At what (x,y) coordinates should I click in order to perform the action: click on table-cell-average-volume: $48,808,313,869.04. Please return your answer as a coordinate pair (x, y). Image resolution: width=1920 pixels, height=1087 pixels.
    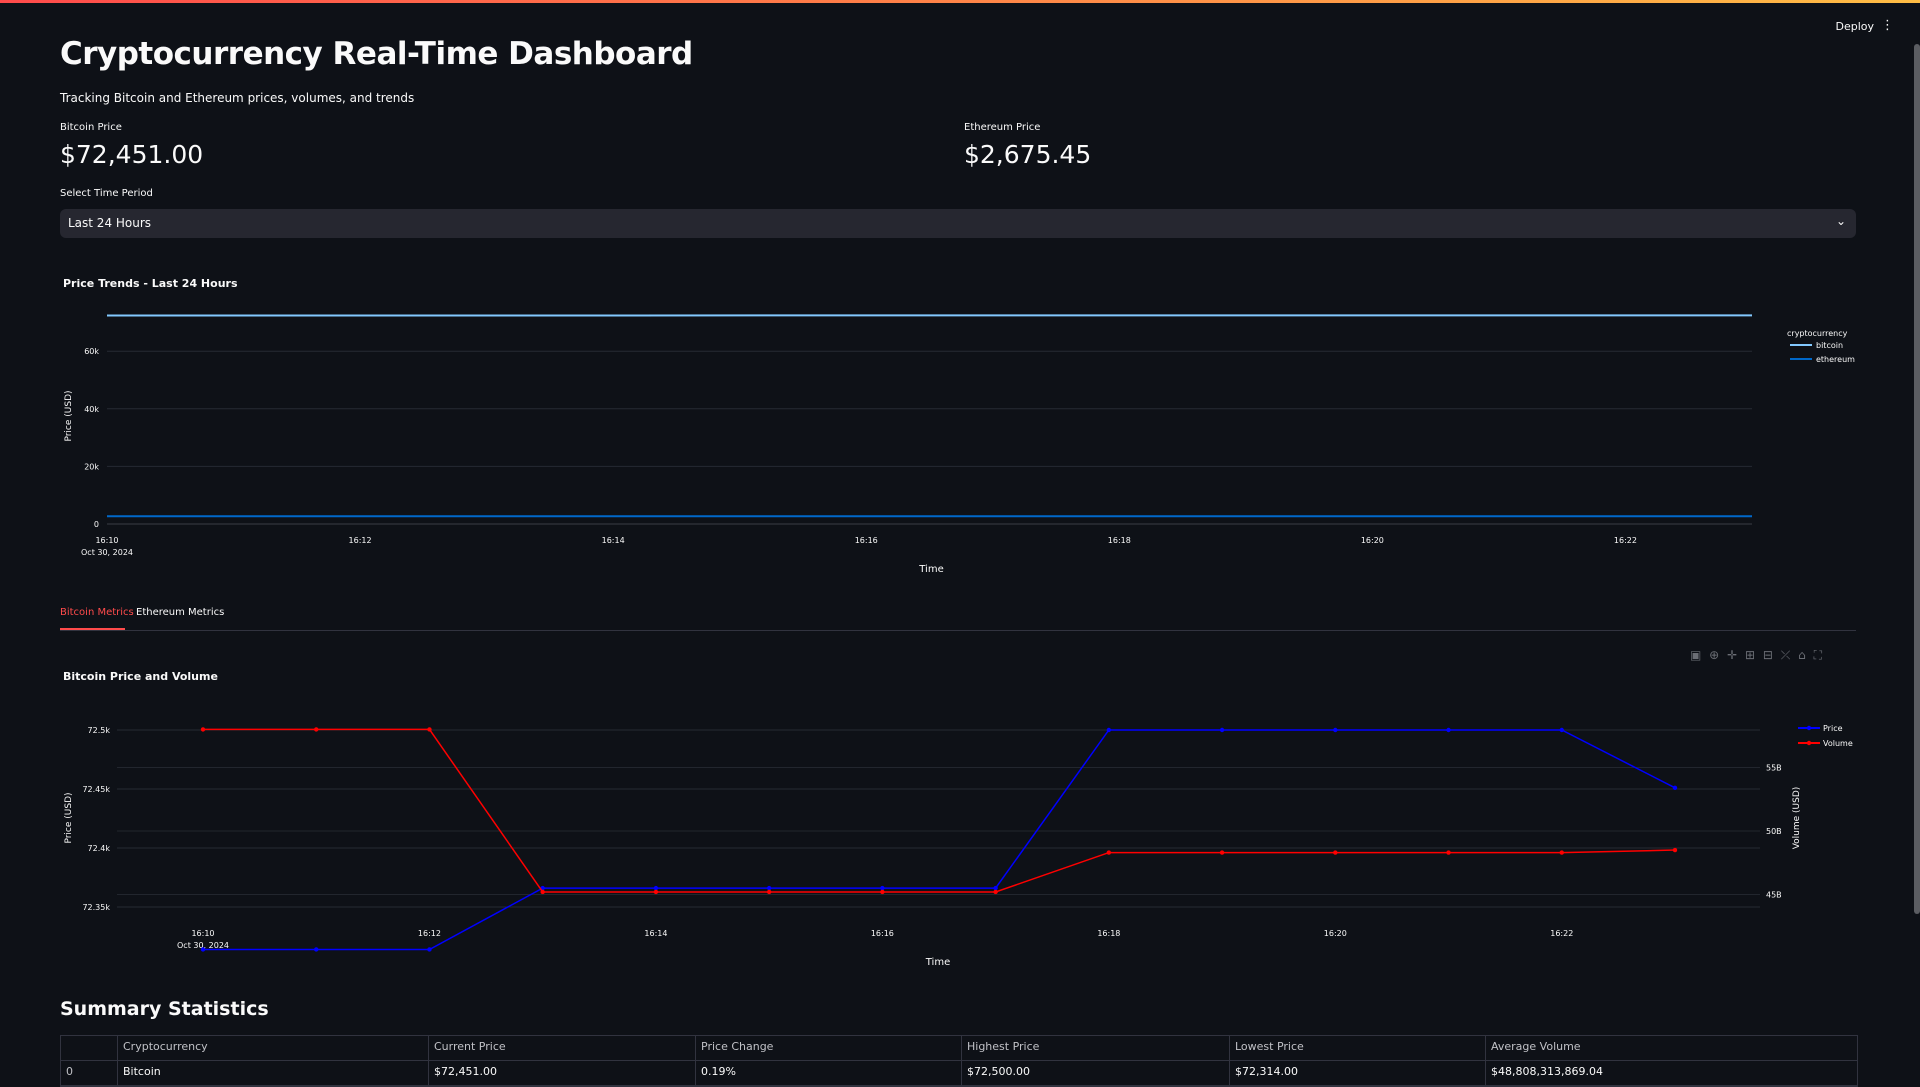
    Looking at the image, I should click on (1670, 1073).